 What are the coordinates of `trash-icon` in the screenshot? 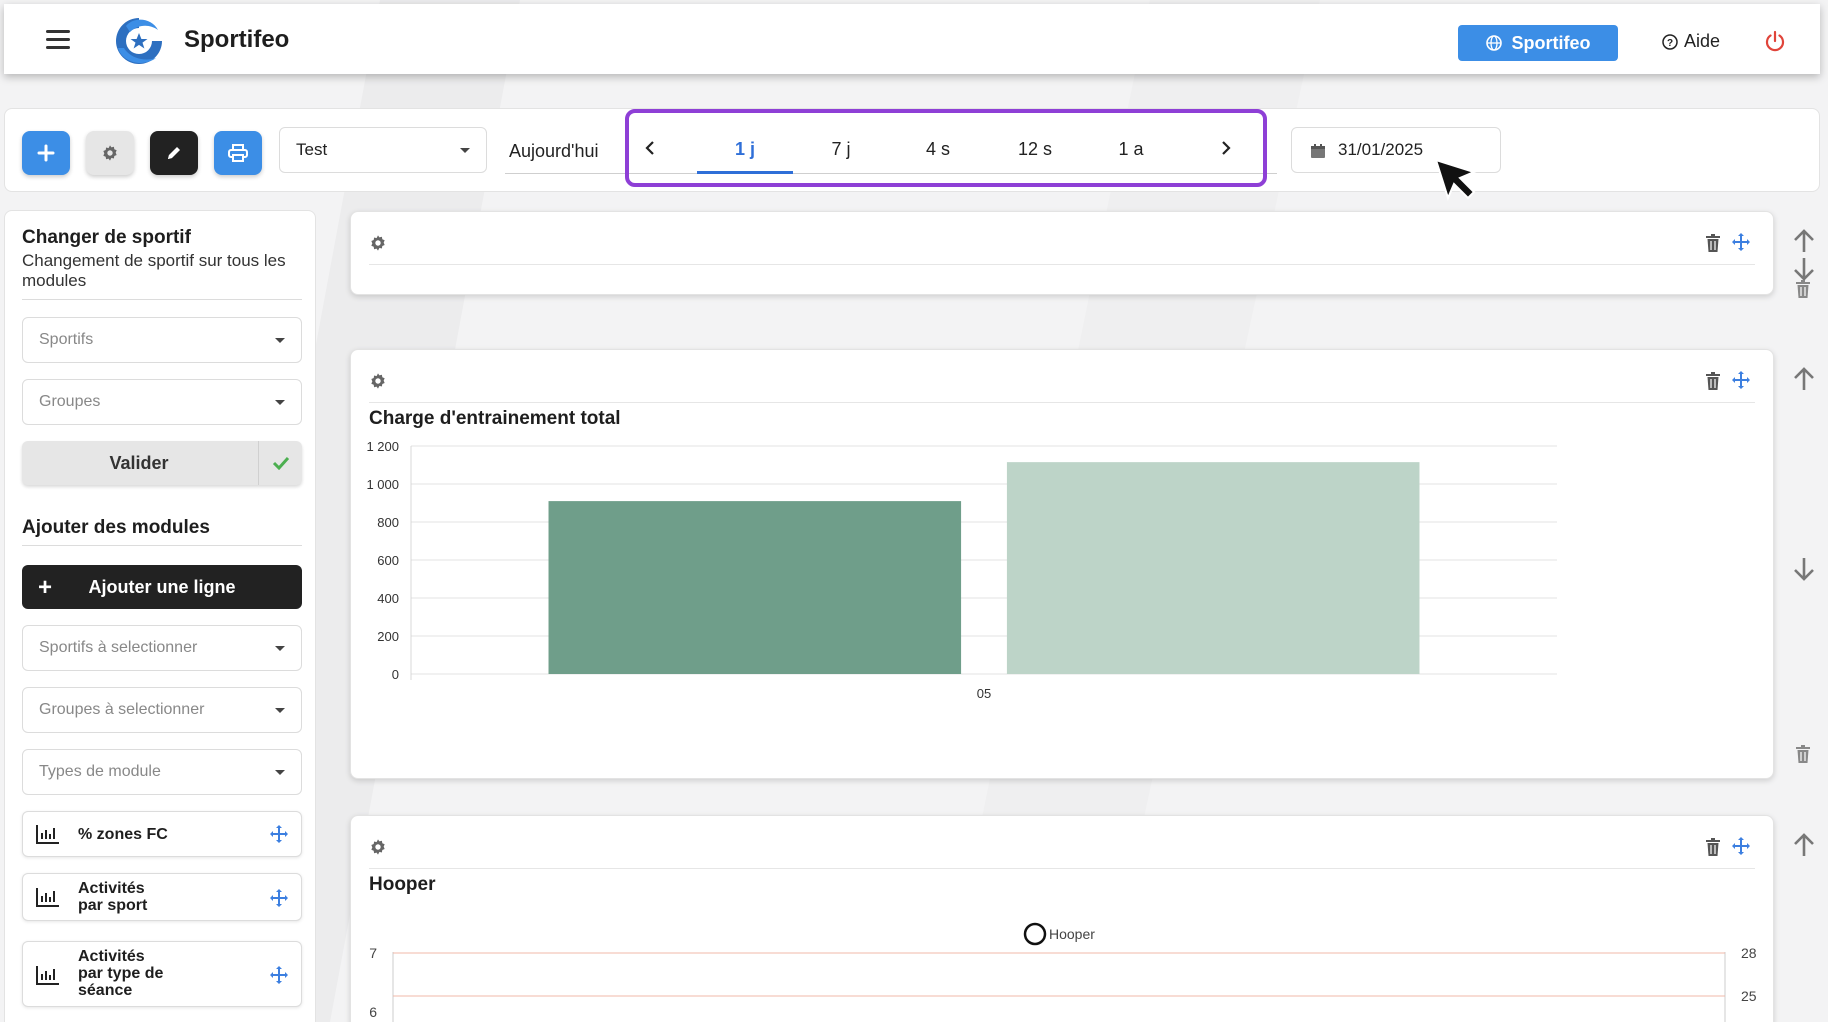 It's located at (1713, 243).